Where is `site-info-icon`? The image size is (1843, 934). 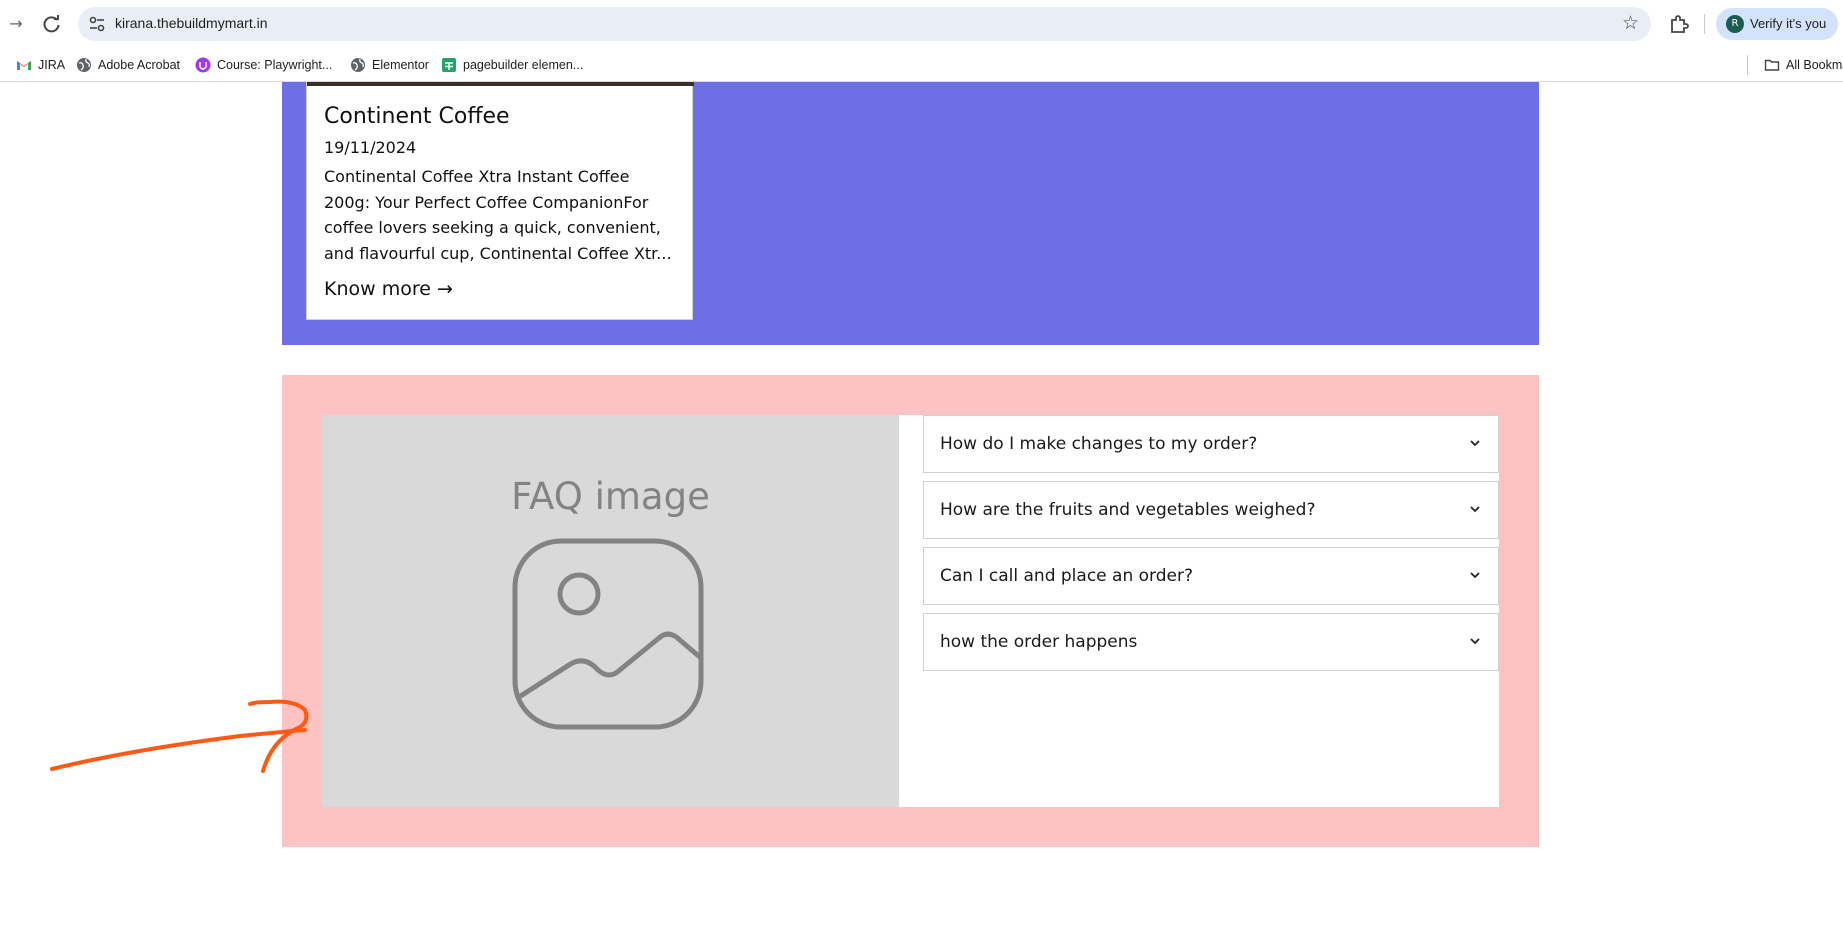 site-info-icon is located at coordinates (97, 24).